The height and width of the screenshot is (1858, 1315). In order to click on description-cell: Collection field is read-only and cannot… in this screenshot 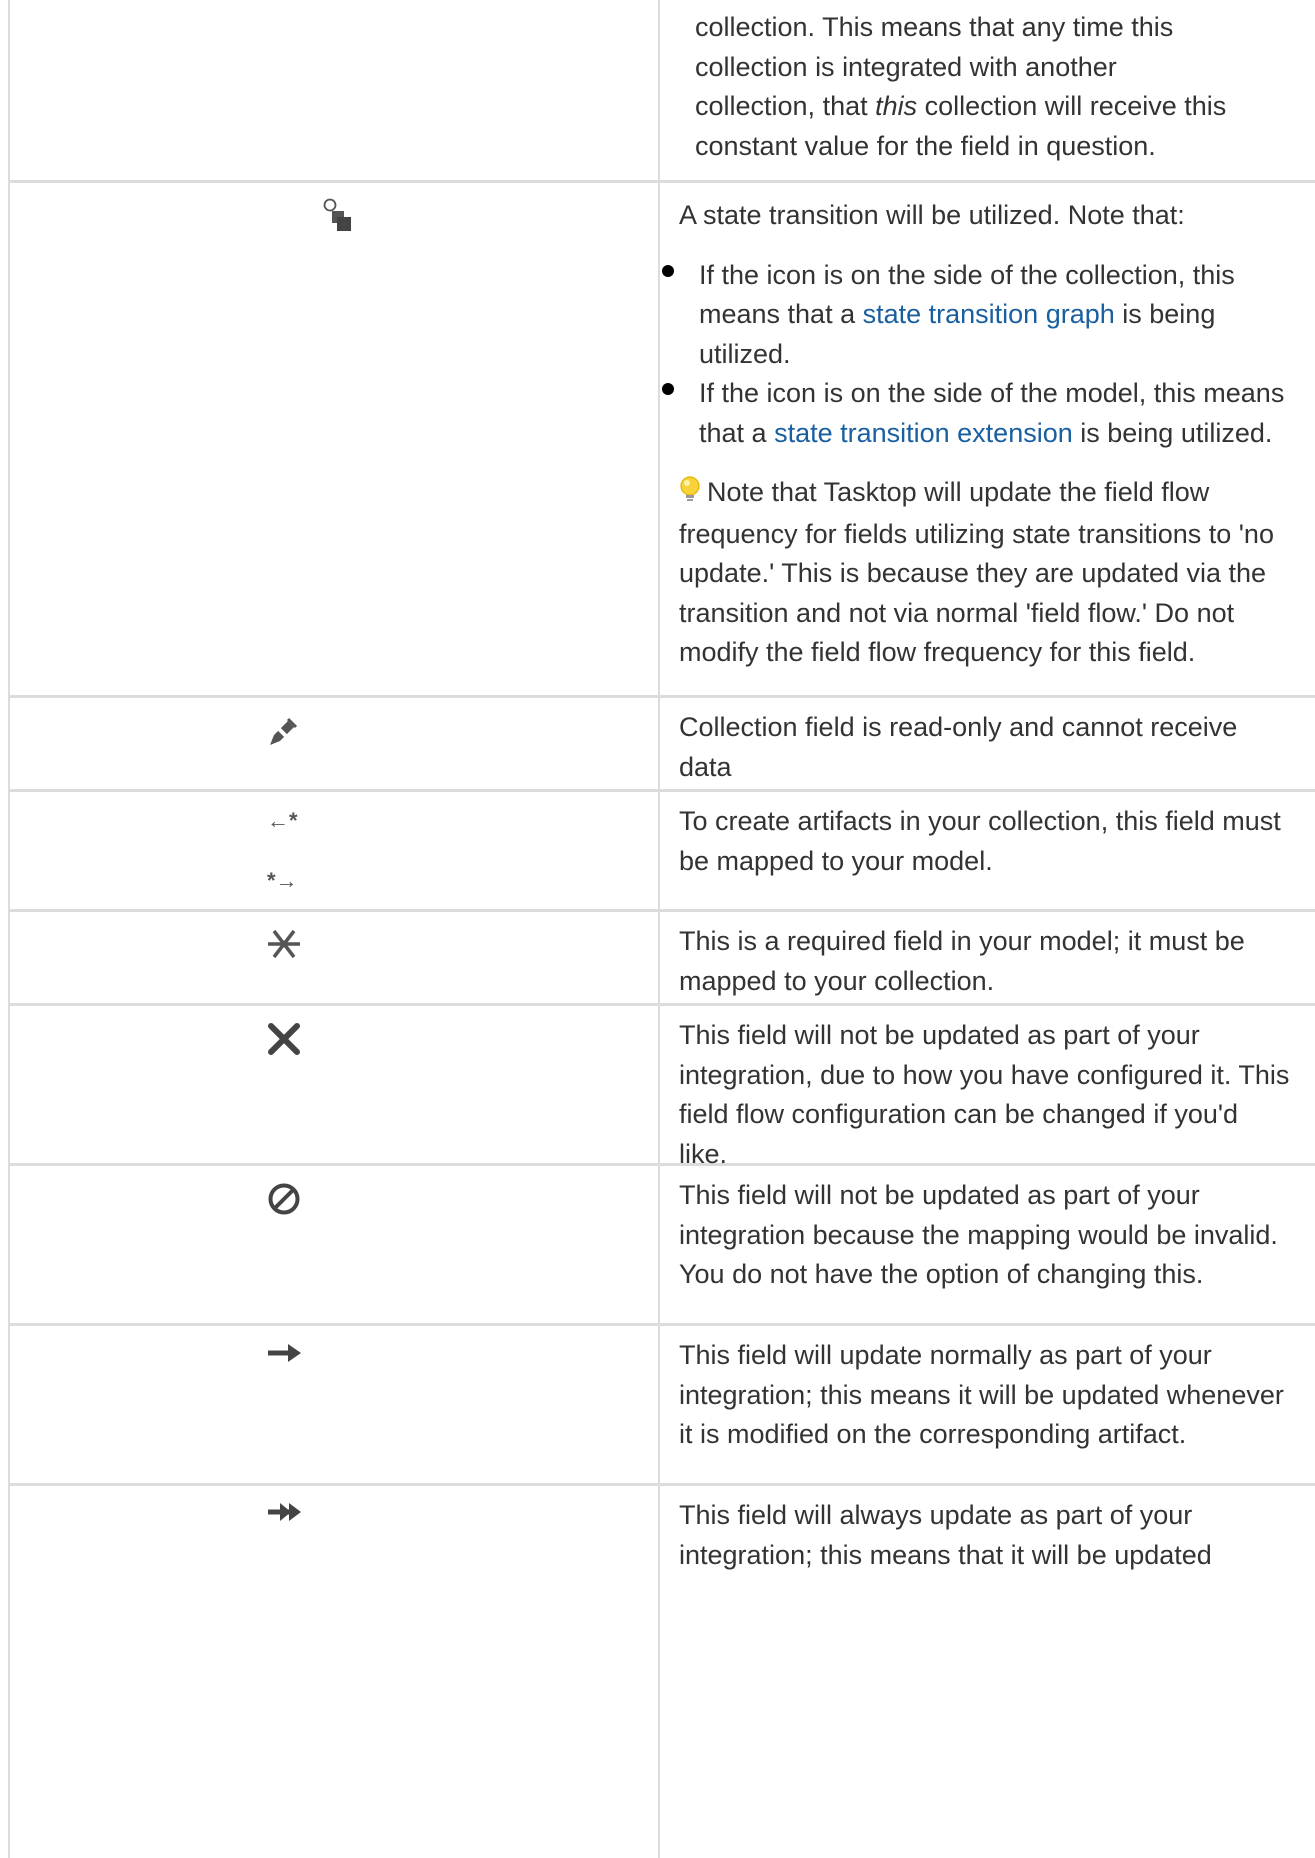, I will do `click(985, 747)`.